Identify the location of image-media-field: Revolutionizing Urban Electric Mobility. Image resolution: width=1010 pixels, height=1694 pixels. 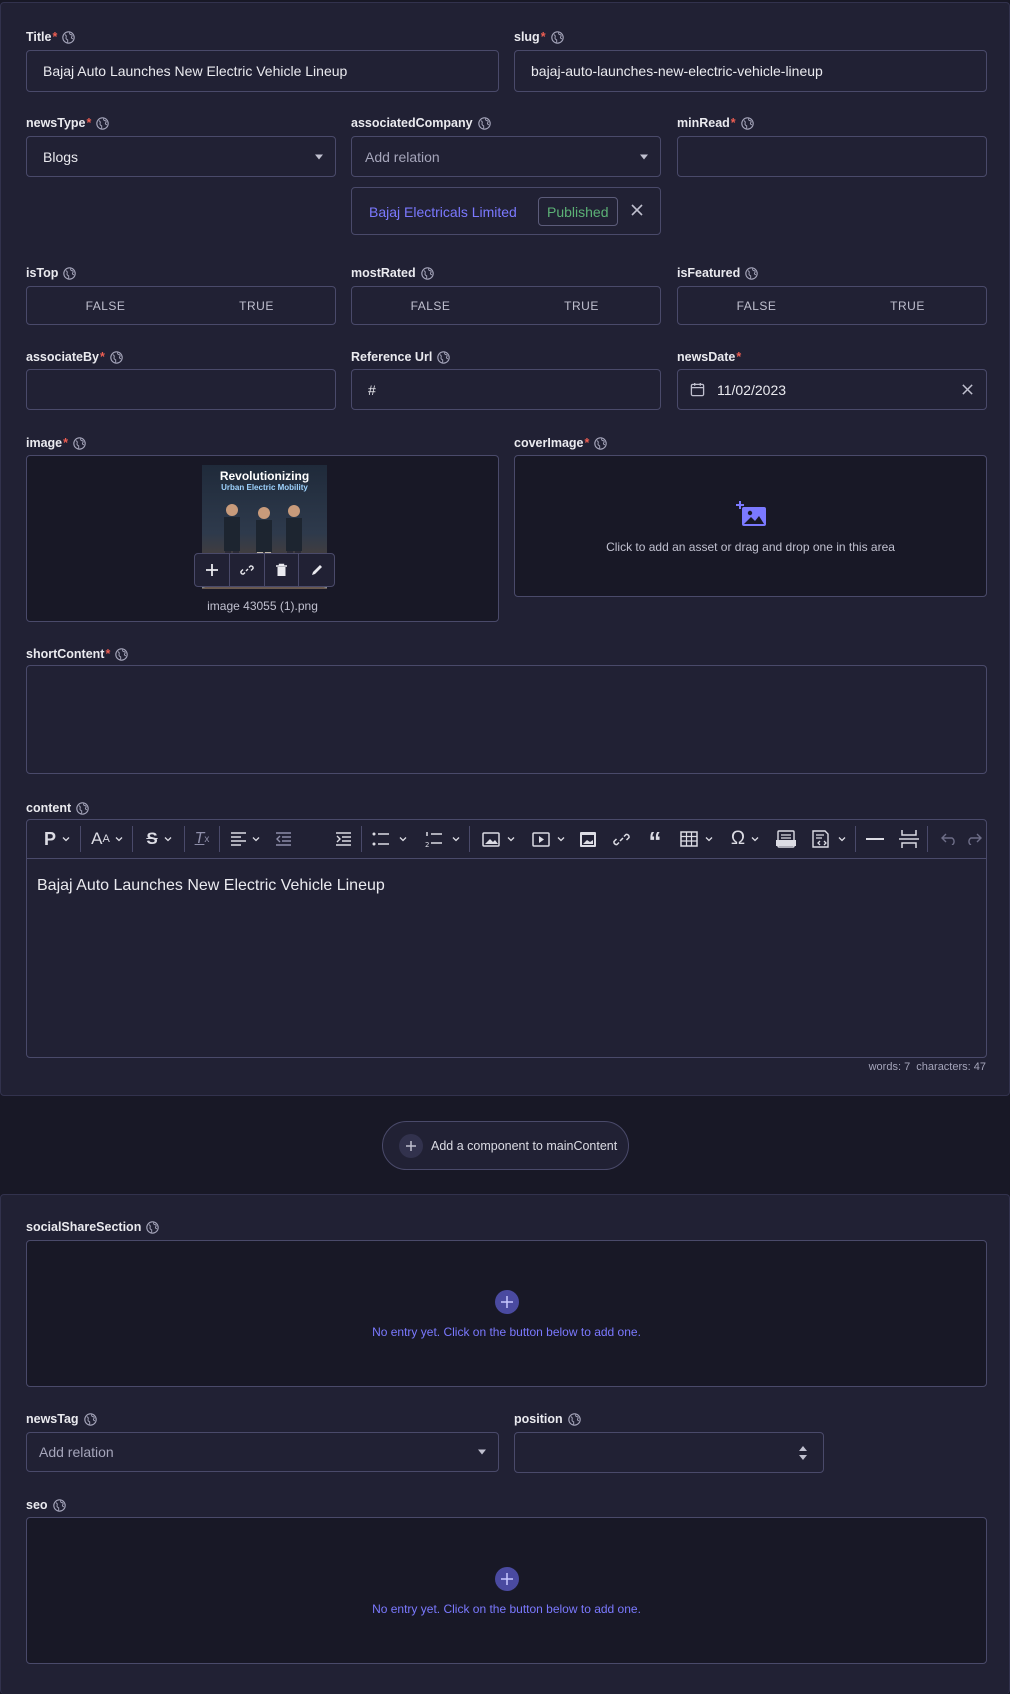
(262, 538).